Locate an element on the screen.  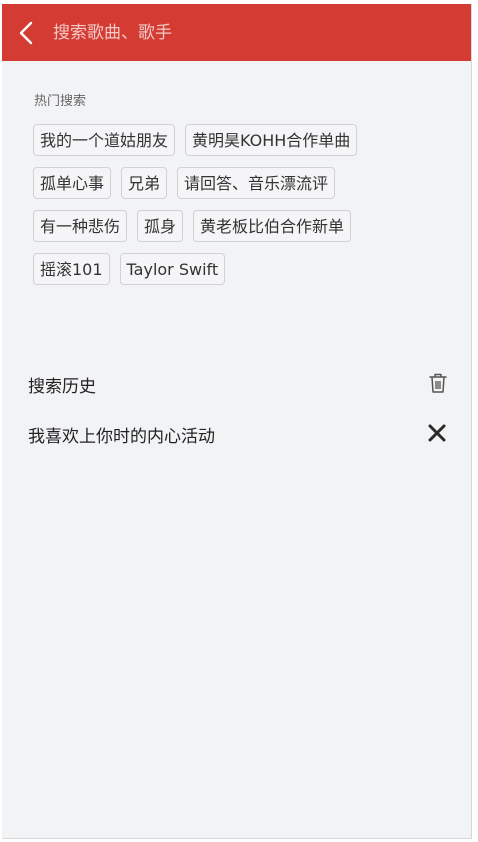
hot-search-tag: 黄明昊KOHH合作单曲 is located at coordinates (271, 140).